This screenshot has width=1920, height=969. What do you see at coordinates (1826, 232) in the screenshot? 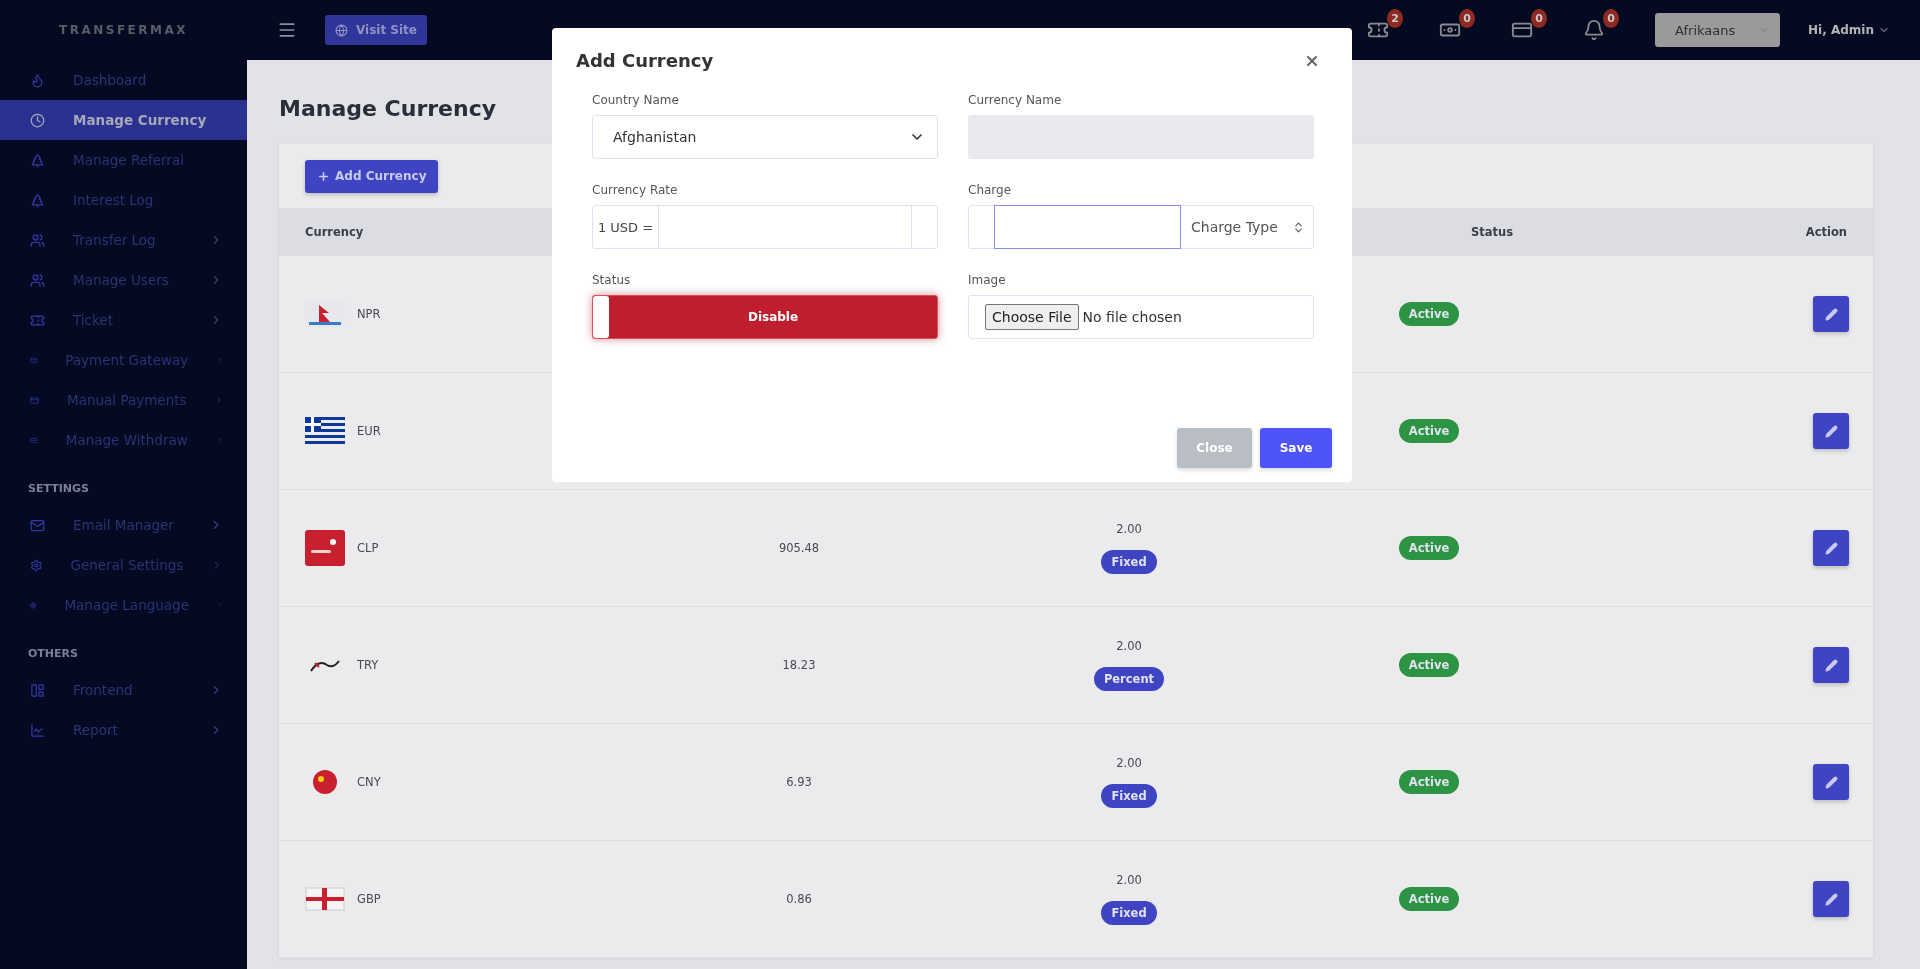
I see `column-header: Action` at bounding box center [1826, 232].